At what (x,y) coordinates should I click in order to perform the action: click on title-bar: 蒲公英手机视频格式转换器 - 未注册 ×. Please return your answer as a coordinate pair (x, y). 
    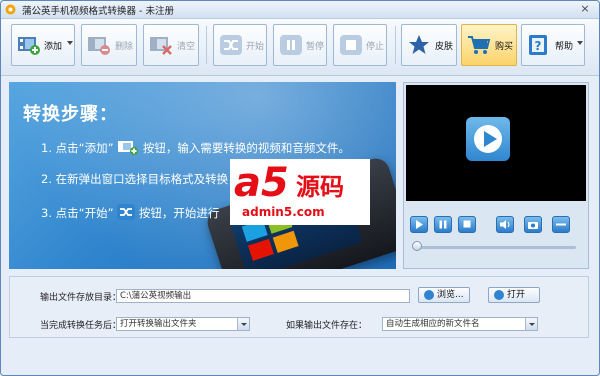
    Looking at the image, I should click on (300, 10).